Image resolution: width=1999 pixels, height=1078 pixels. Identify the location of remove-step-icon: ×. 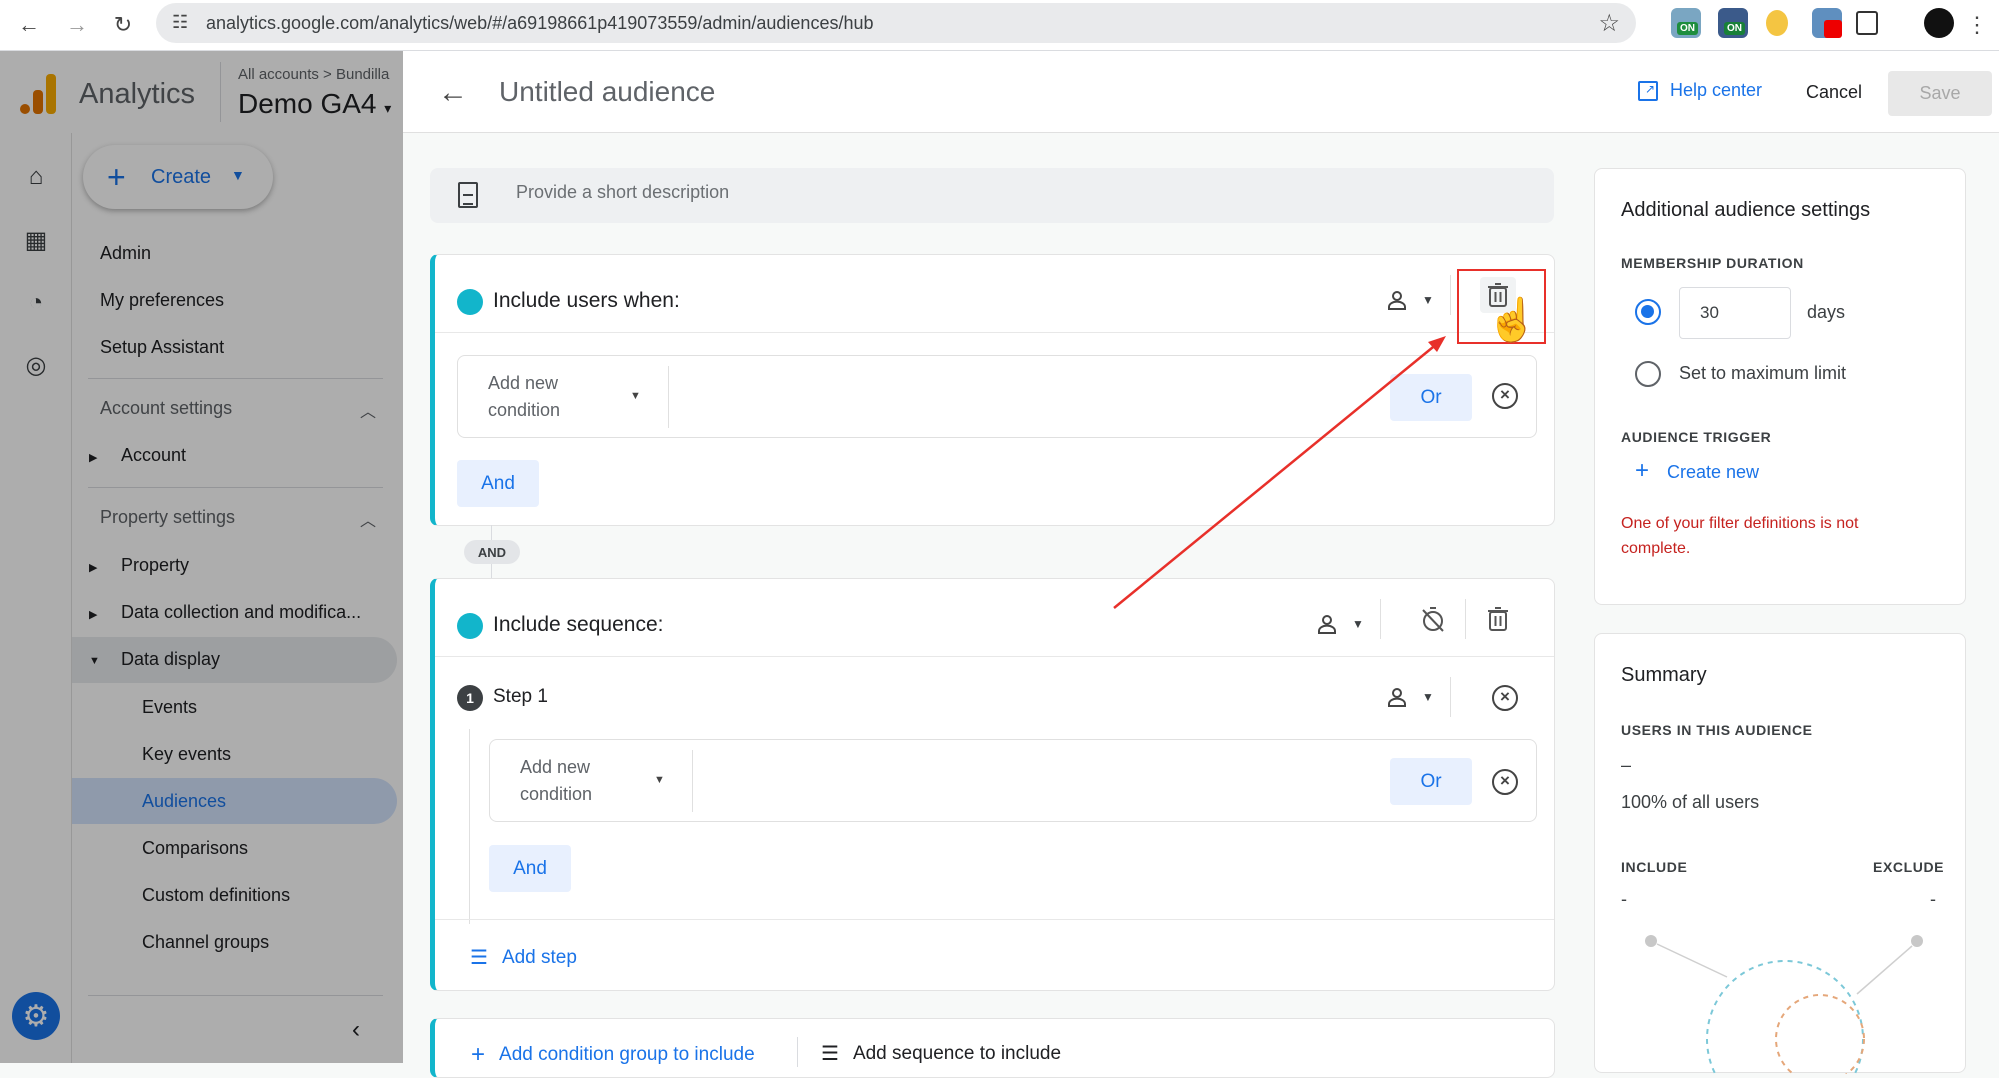
(1505, 698).